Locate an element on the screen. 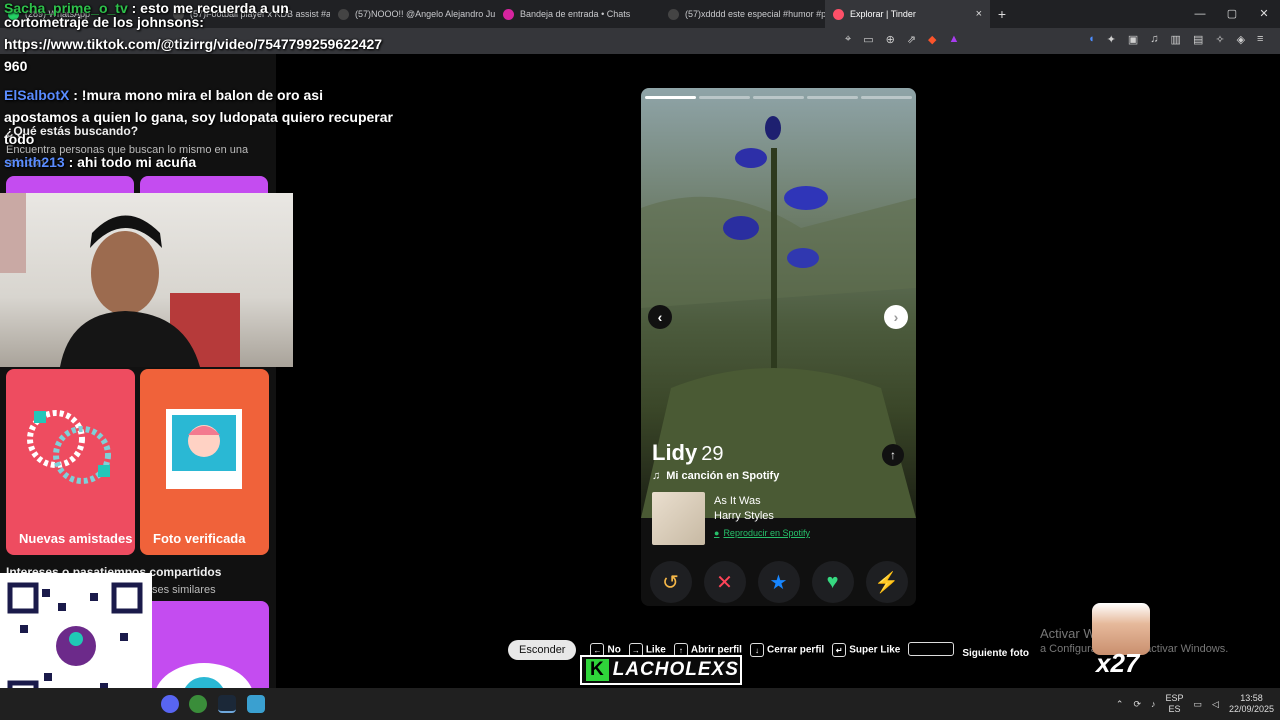  enter-key-icon: ↵ is located at coordinates (839, 650).